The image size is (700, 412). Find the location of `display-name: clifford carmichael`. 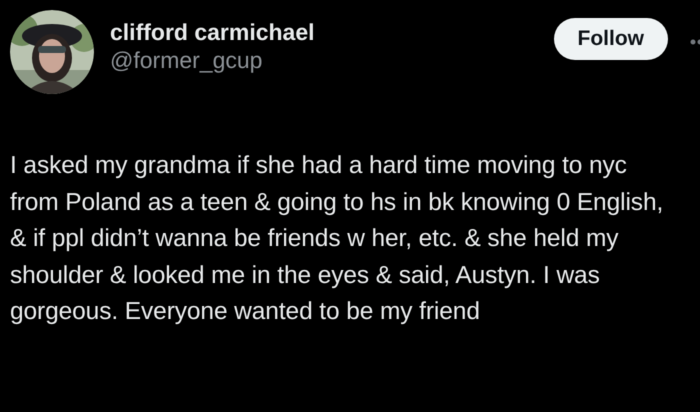

display-name: clifford carmichael is located at coordinates (213, 32).